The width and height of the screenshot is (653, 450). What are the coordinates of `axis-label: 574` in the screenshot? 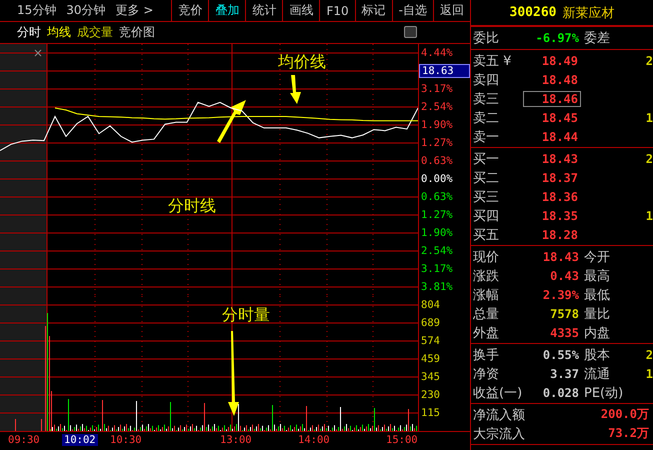 It's located at (430, 340).